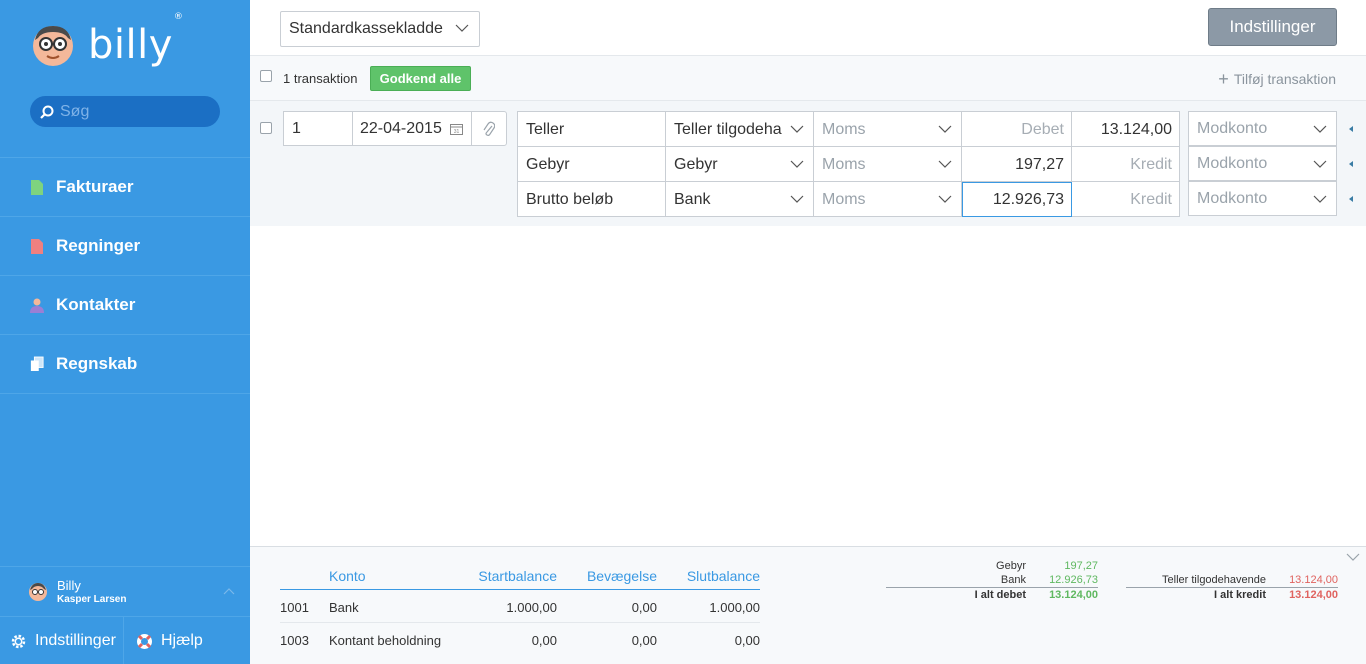 The width and height of the screenshot is (1366, 664). I want to click on balance-table-header: Konto Startbalance Bevægelse Slutbalance, so click(520, 576).